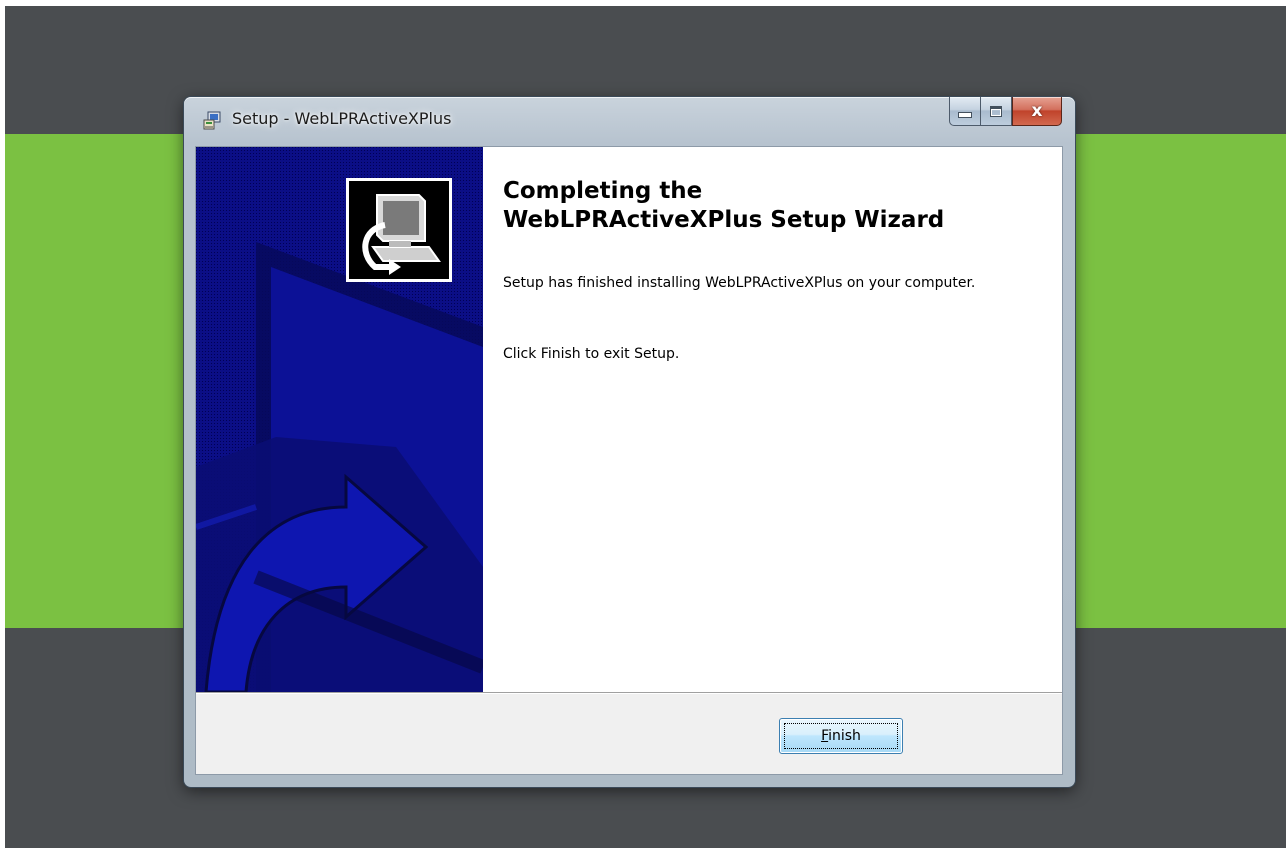  I want to click on computer-install-icon, so click(399, 230).